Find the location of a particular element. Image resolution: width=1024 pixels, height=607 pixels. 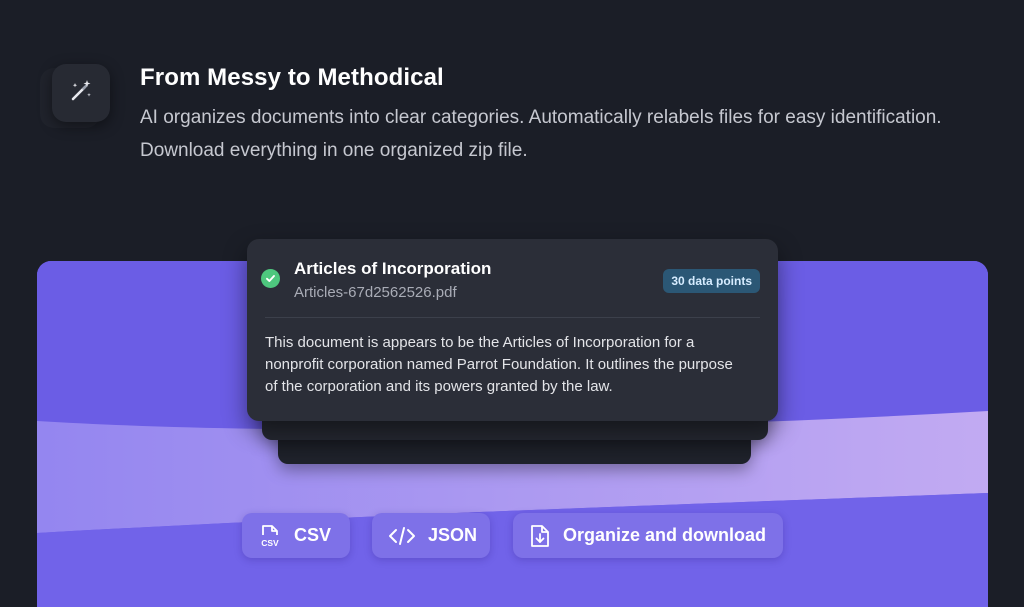

feature-icon-tile is located at coordinates (77, 97).